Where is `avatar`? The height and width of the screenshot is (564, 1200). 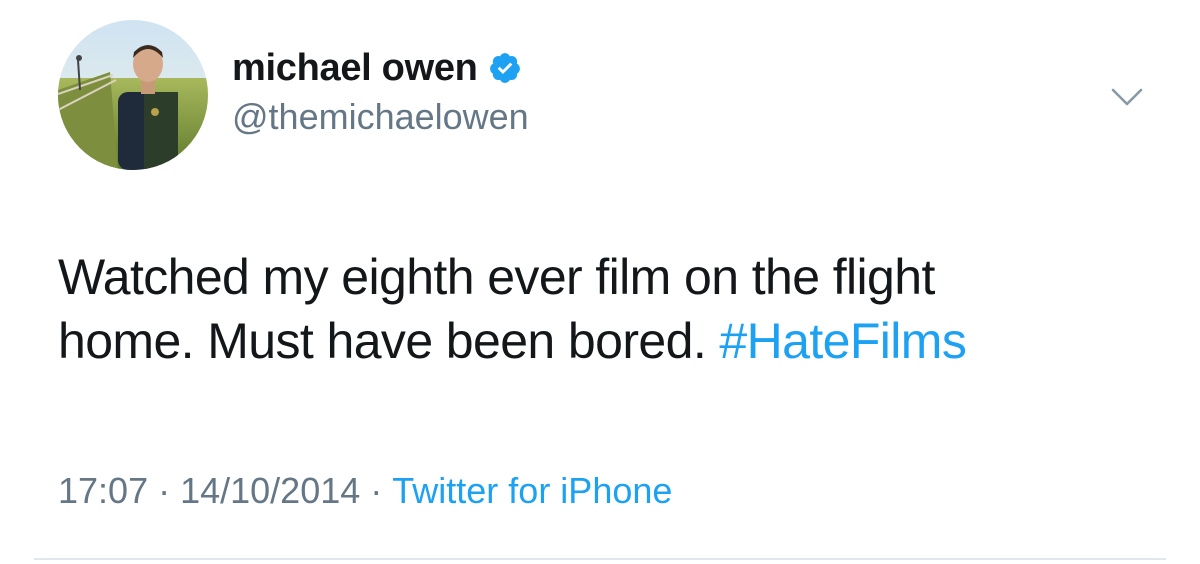 avatar is located at coordinates (133, 95).